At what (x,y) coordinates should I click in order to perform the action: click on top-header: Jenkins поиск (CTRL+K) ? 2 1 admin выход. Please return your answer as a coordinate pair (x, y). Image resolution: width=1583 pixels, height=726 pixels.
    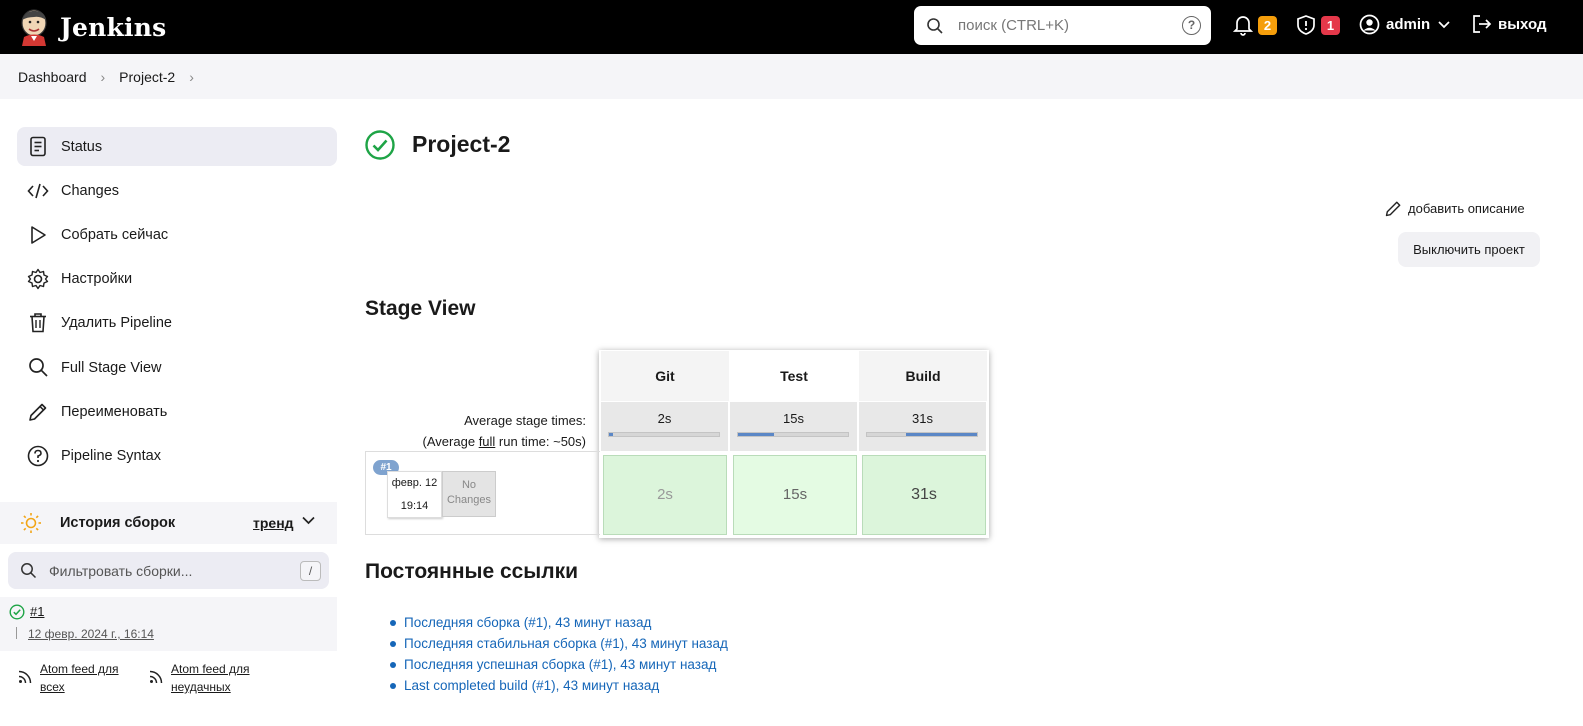
    Looking at the image, I should click on (791, 27).